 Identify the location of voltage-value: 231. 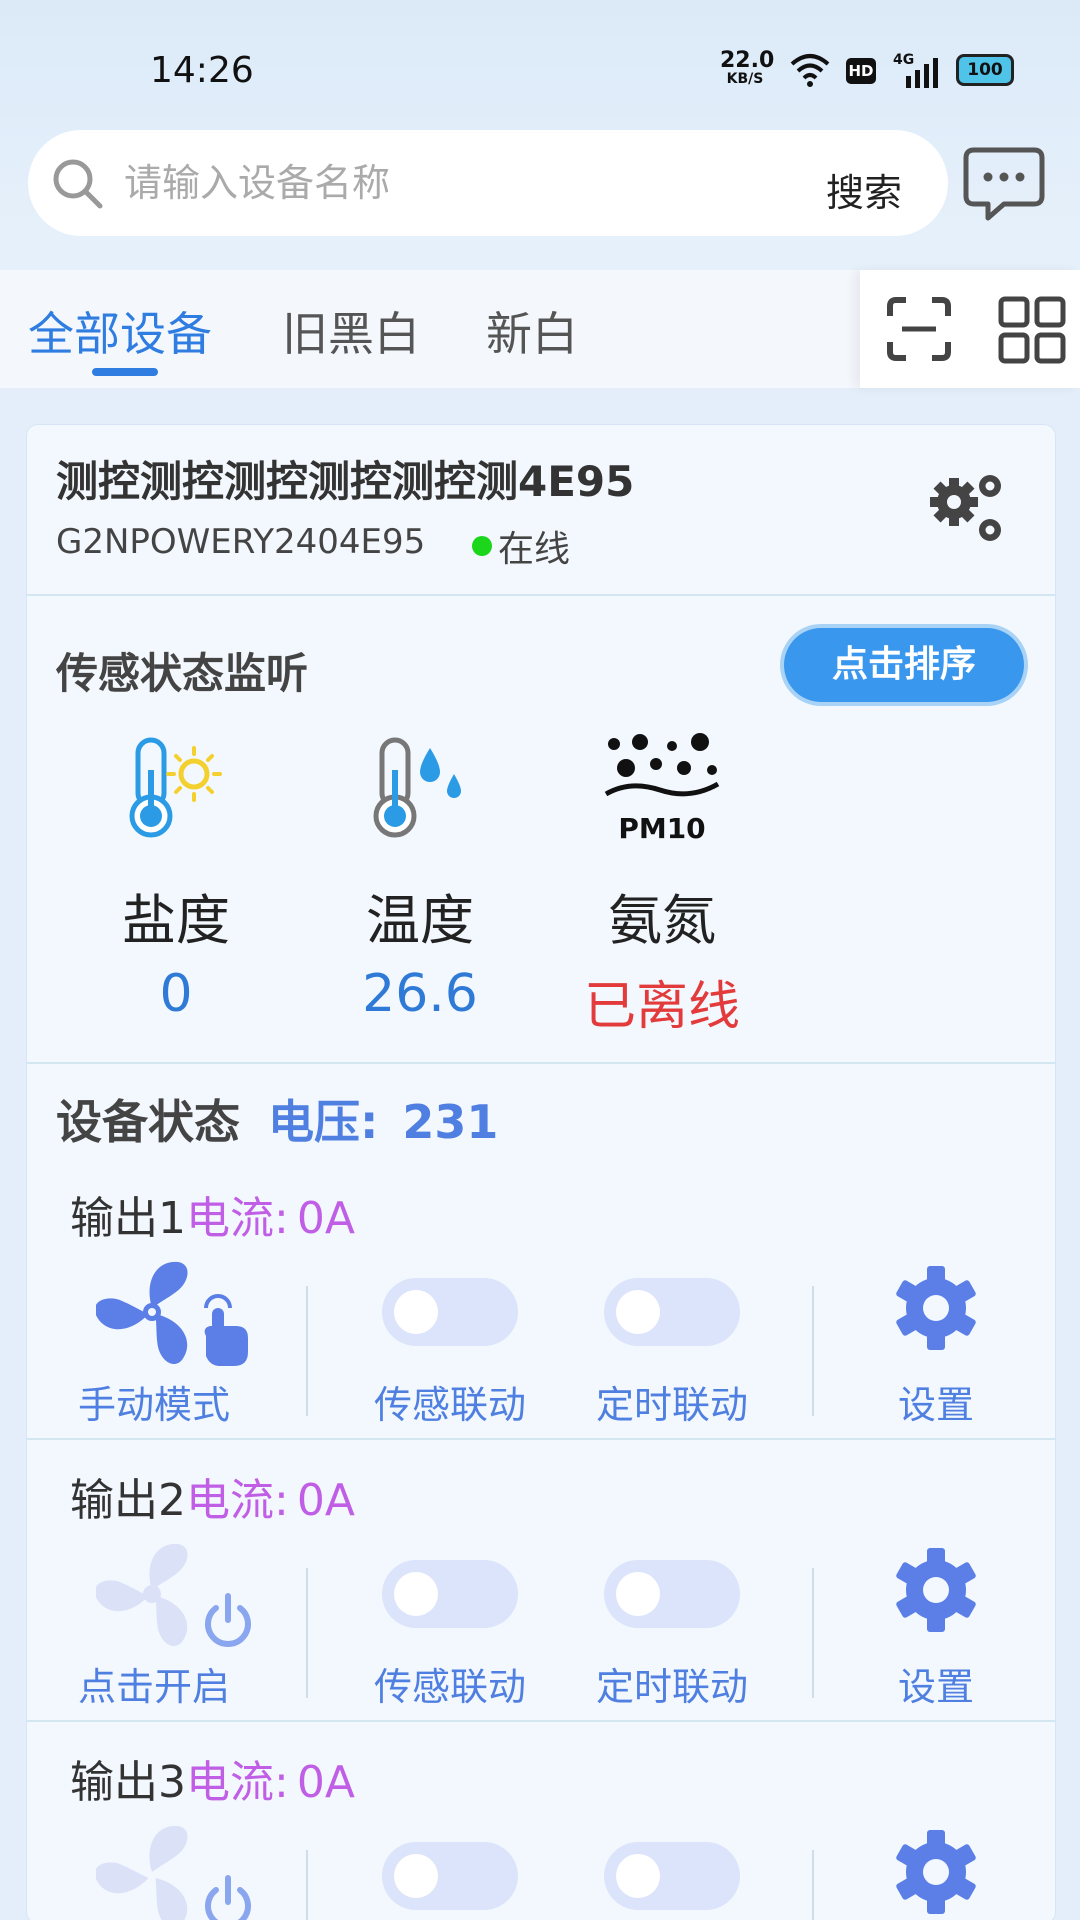
(450, 1122).